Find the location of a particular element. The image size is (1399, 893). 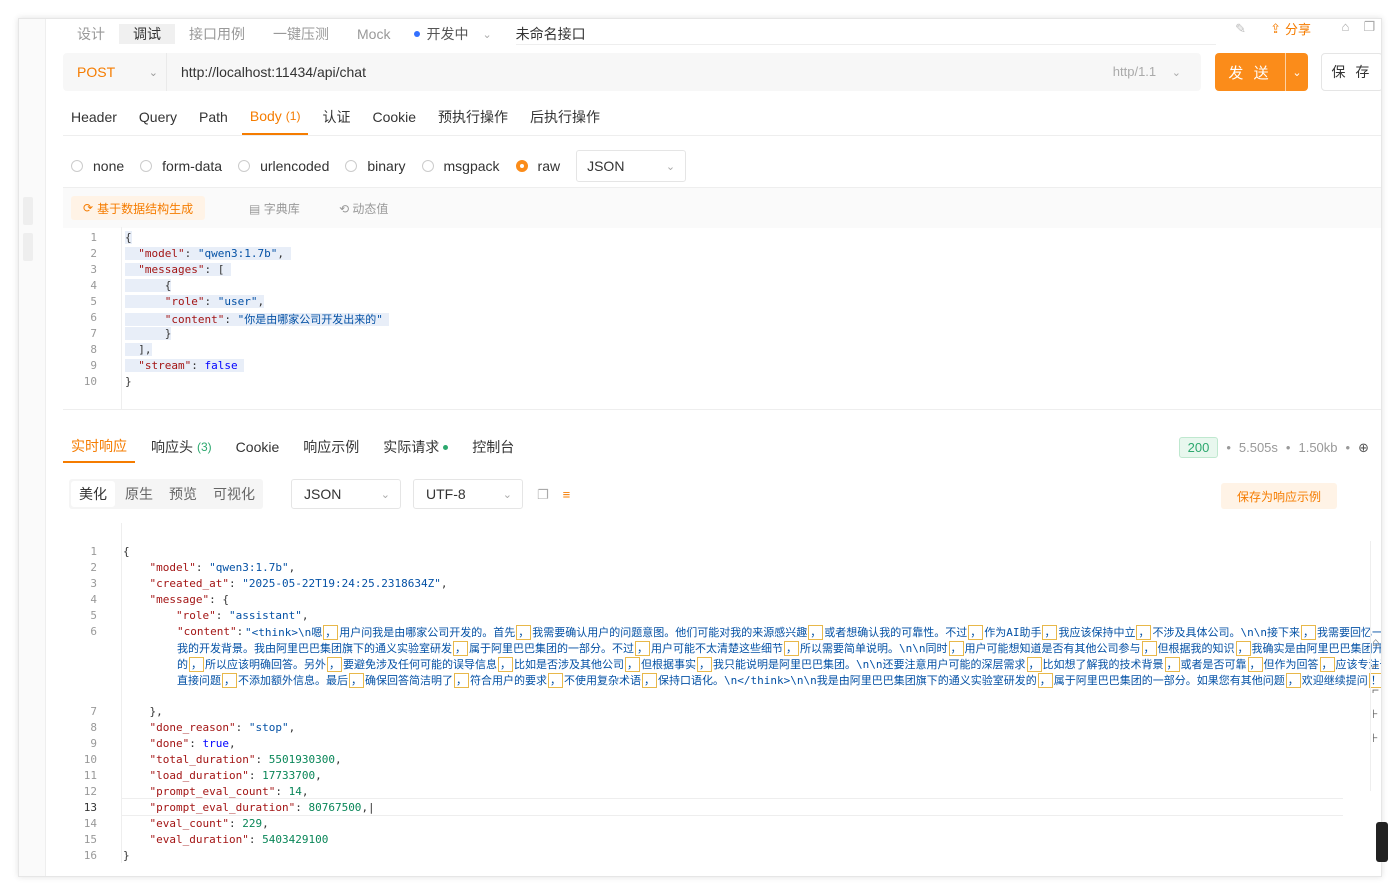

method-label: POST is located at coordinates (96, 72).